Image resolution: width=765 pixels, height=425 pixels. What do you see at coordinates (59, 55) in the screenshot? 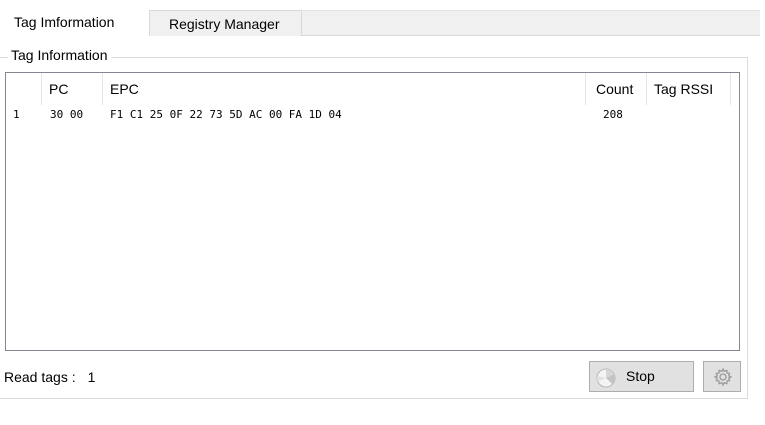
I see `group-title: Tag Information` at bounding box center [59, 55].